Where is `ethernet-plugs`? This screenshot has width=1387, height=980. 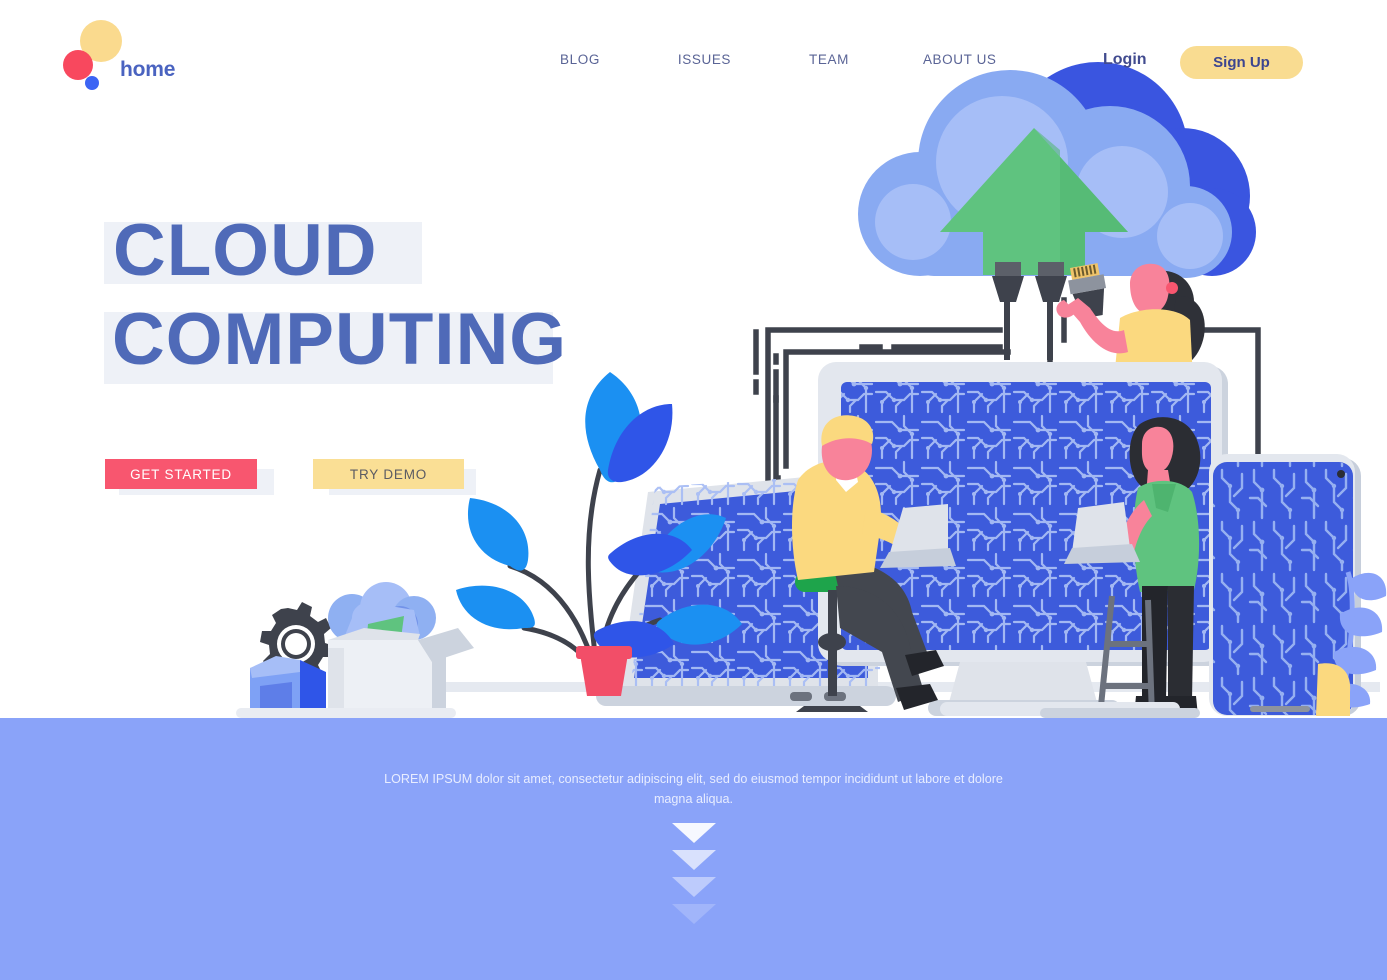 ethernet-plugs is located at coordinates (1049, 311).